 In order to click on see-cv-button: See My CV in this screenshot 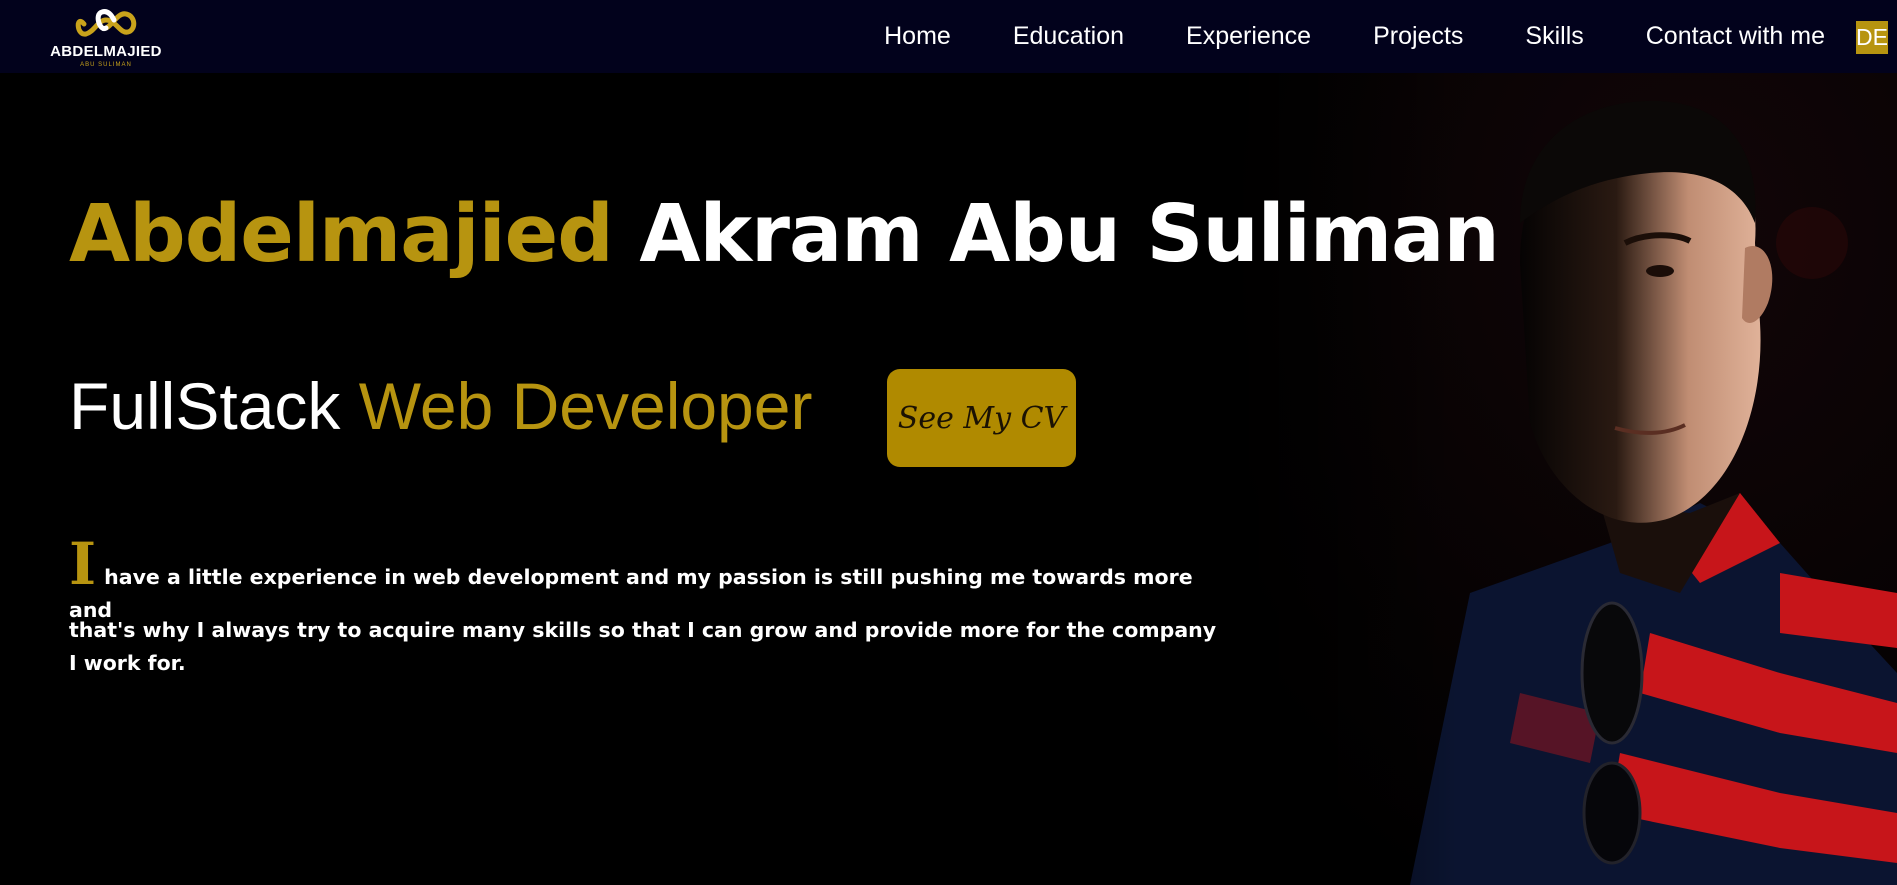, I will do `click(981, 418)`.